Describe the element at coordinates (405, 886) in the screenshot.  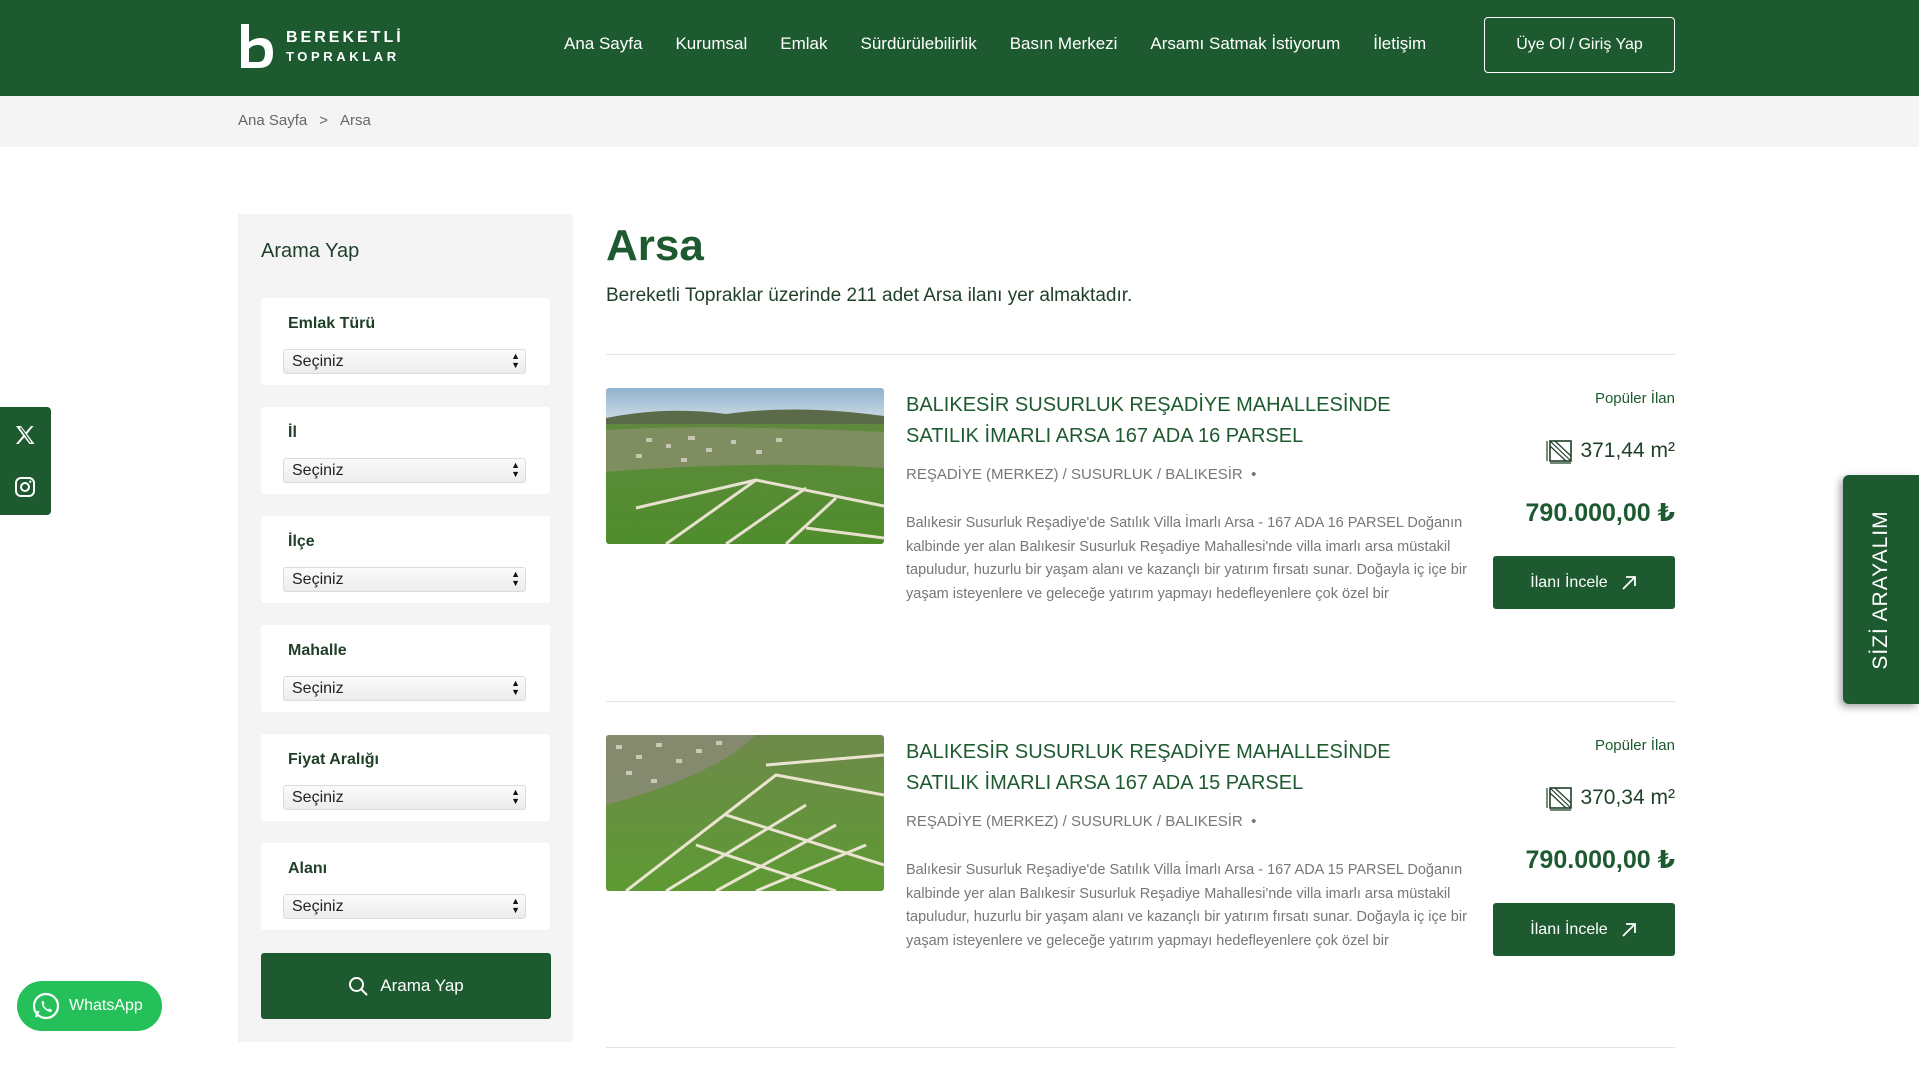
I see `filter-alani: Alanı Seçiniz ▲ ▼` at that location.